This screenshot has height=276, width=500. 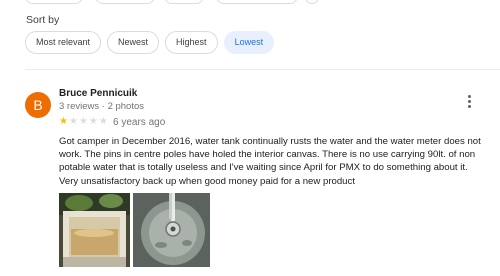 I want to click on sort-options: Most relevant Newest Highest Lowest, so click(x=150, y=42).